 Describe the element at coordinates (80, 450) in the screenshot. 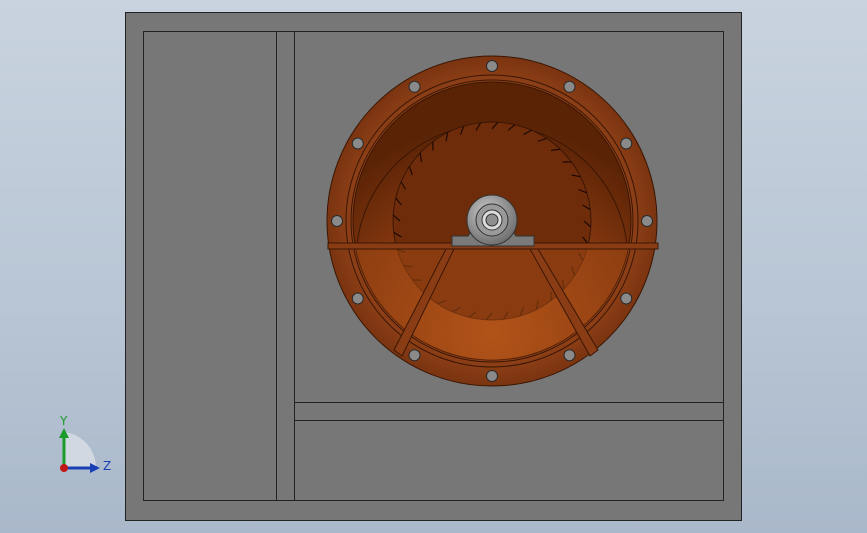

I see `triad-arc-shading` at that location.